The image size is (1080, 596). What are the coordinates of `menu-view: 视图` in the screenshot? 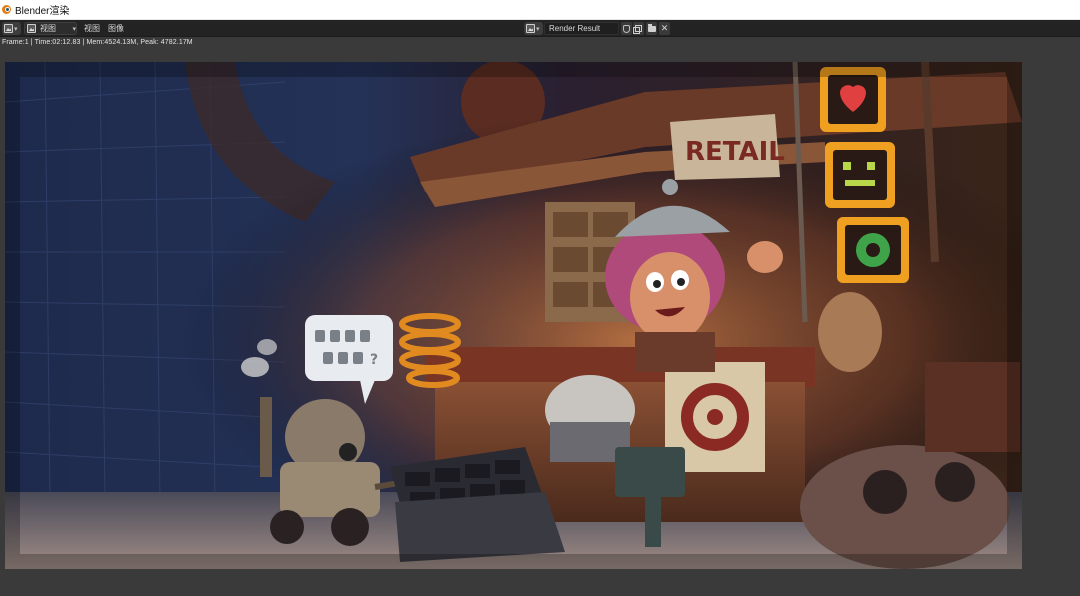 It's located at (92, 28).